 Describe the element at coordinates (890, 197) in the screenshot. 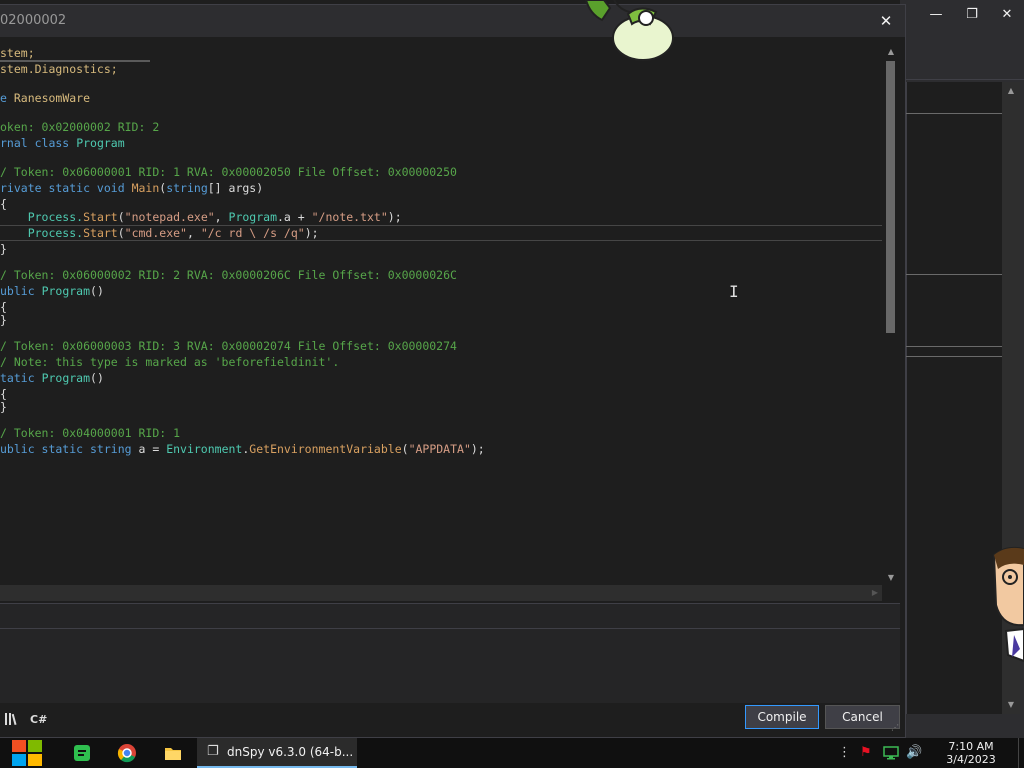

I see `scrollbar-thumb` at that location.